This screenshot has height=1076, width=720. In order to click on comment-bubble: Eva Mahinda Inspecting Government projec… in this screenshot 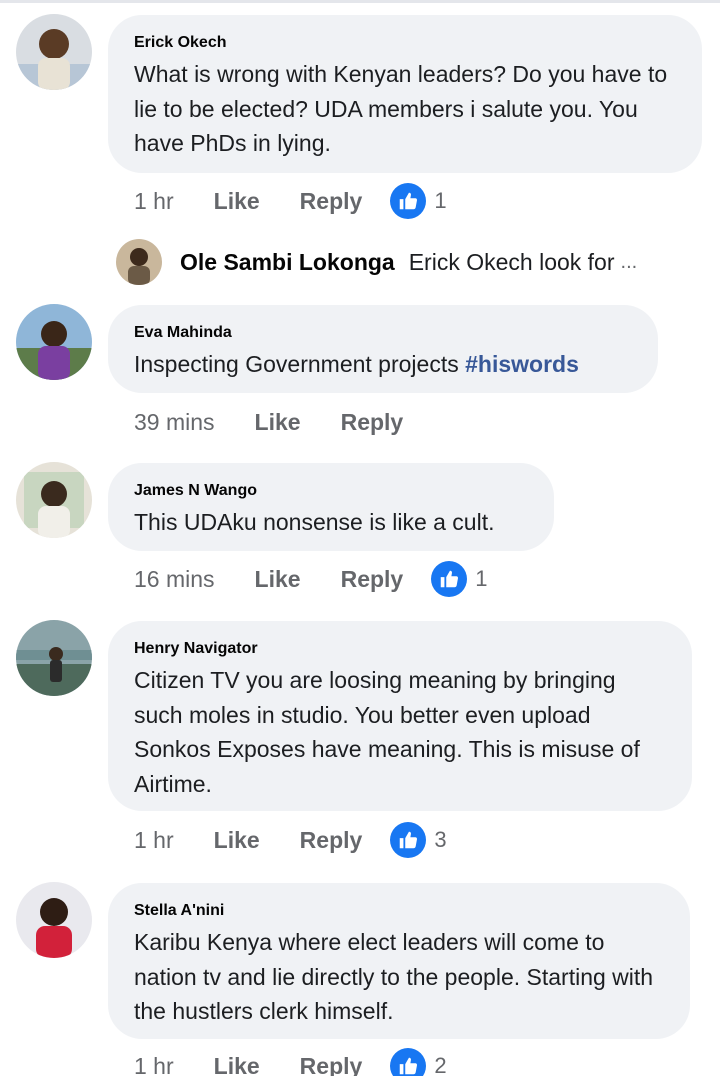, I will do `click(383, 349)`.